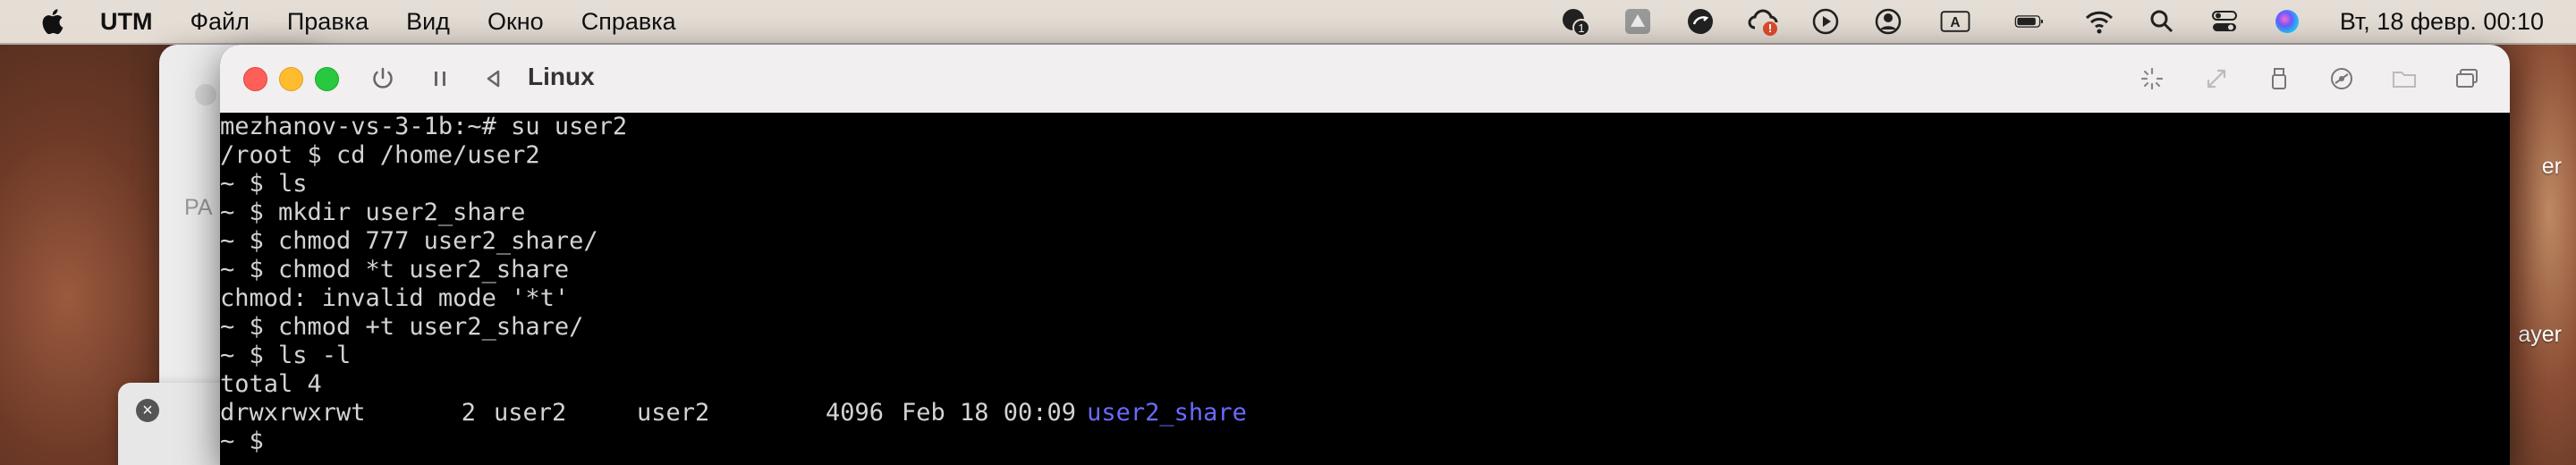 Image resolution: width=2576 pixels, height=465 pixels. I want to click on background-right-text: er, so click(2551, 166).